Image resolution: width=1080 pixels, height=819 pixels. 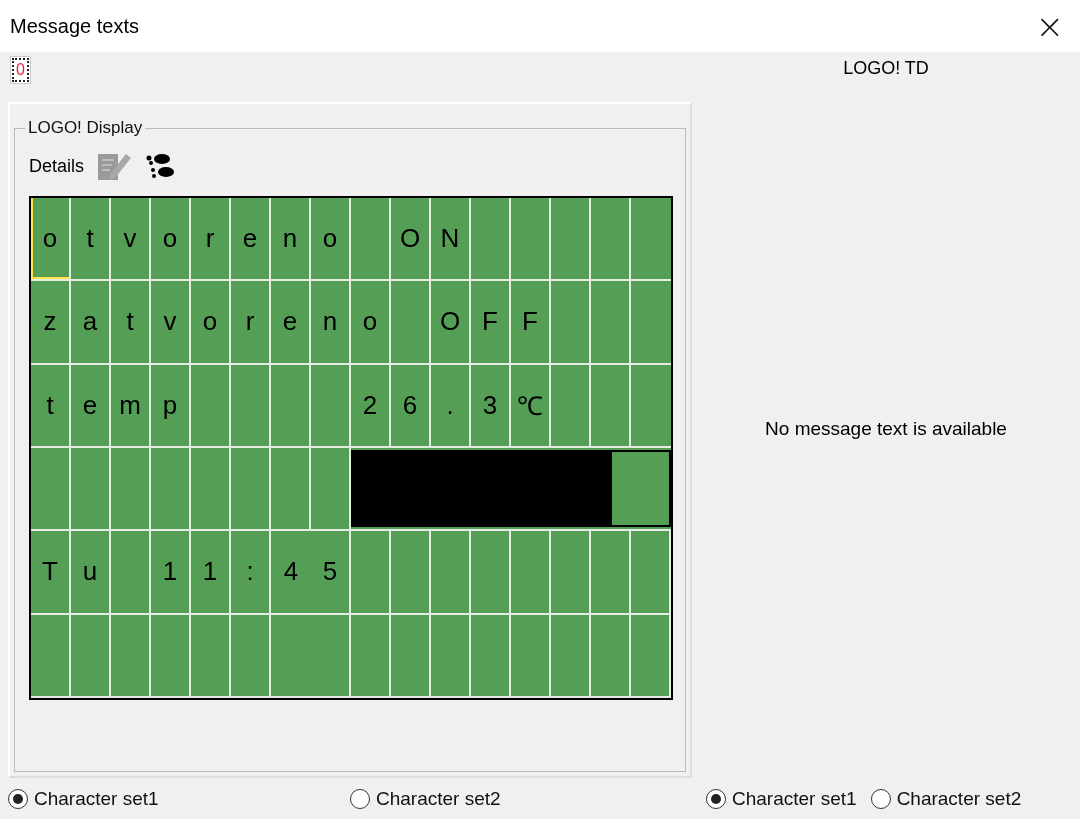 What do you see at coordinates (411, 406) in the screenshot?
I see `lcd-cell: 6` at bounding box center [411, 406].